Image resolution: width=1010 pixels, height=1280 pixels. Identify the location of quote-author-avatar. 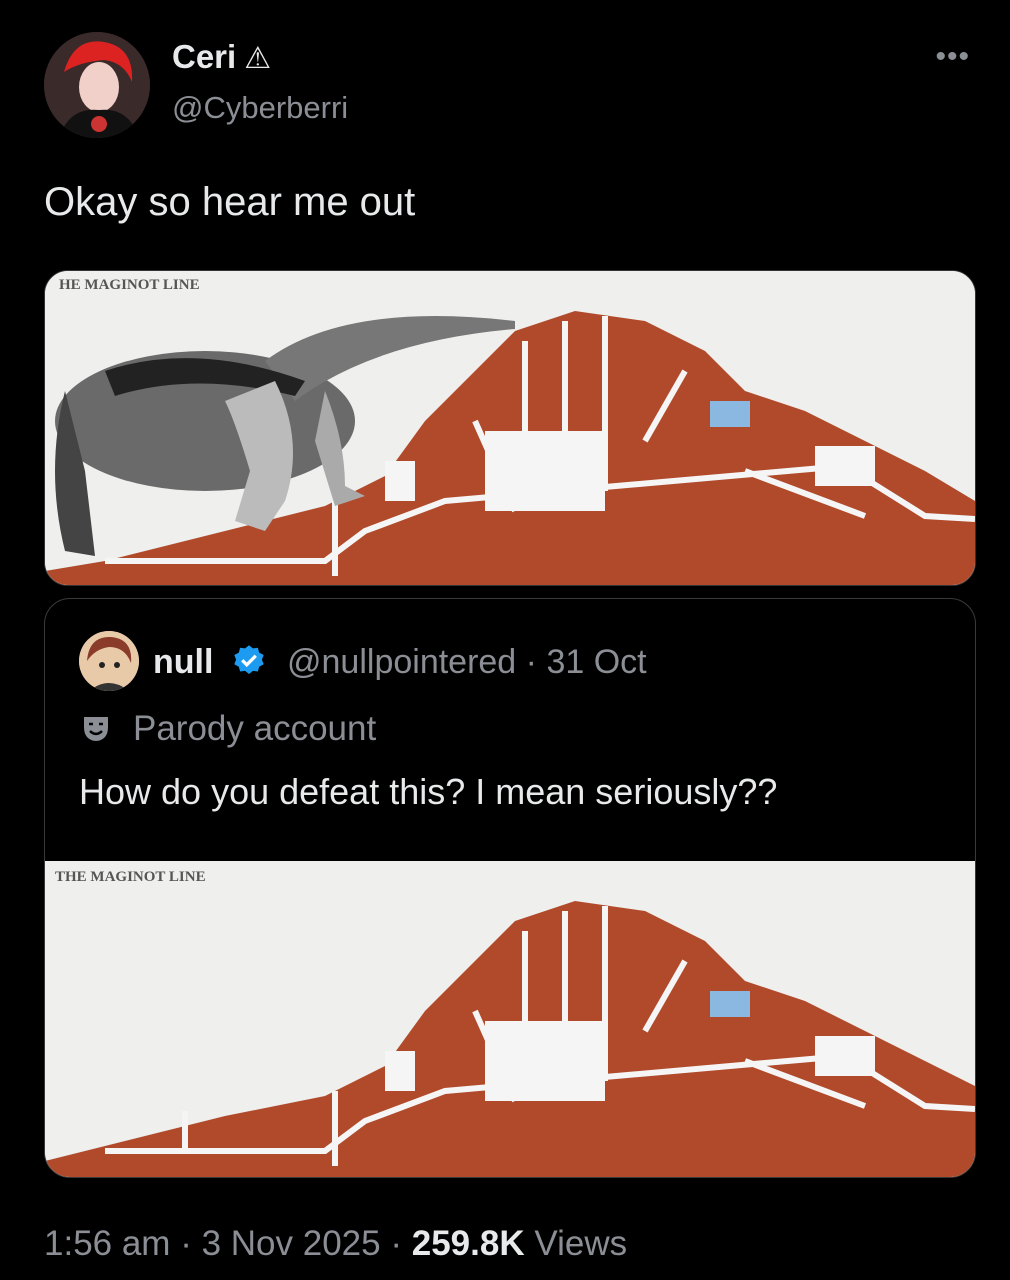
(109, 661).